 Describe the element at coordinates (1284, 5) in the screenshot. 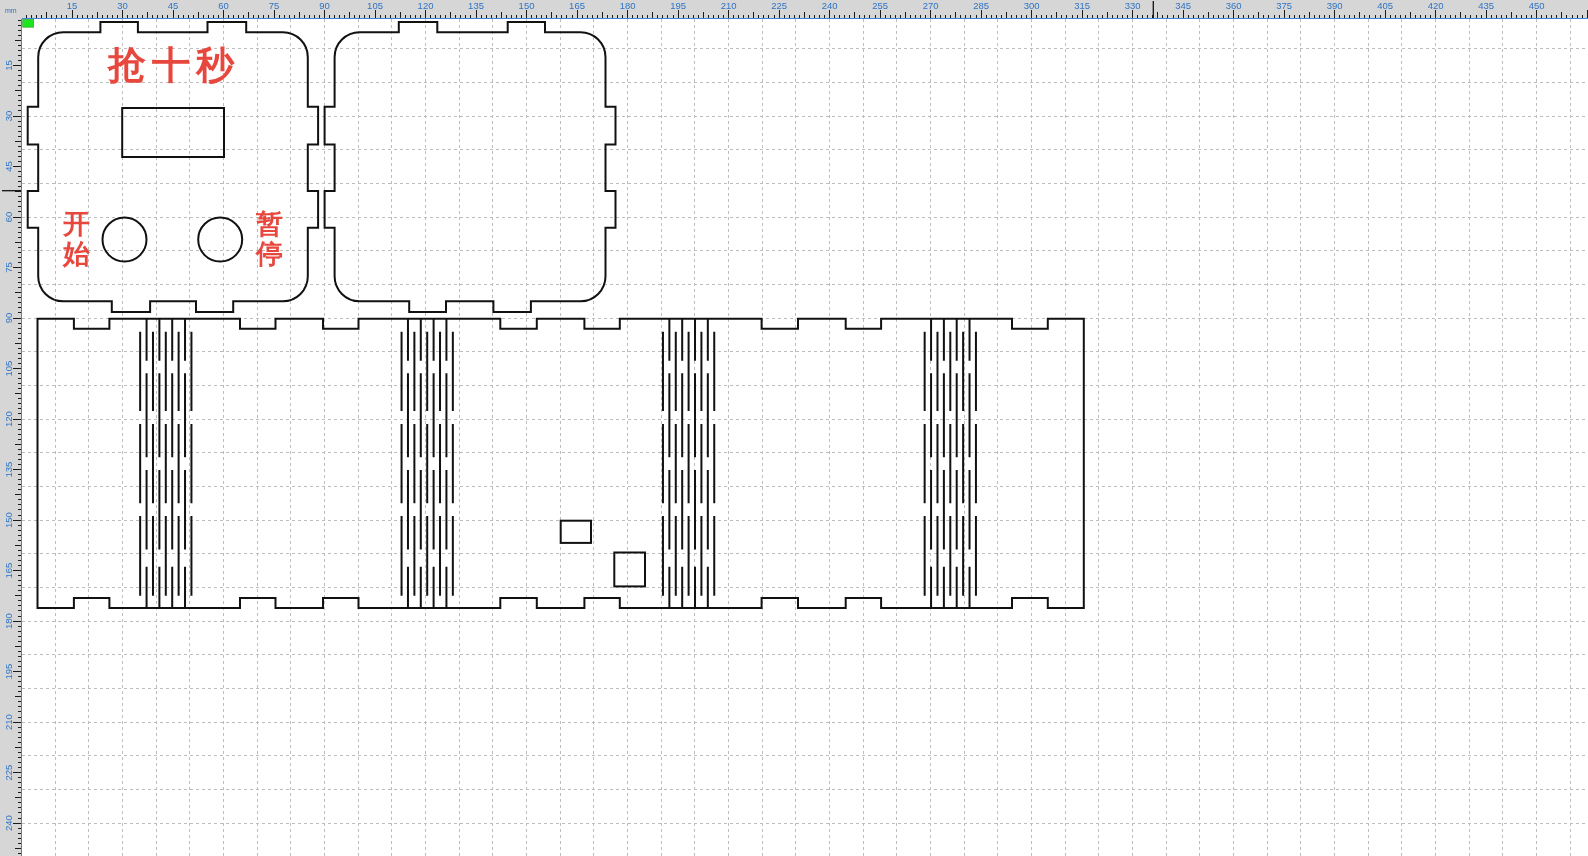

I see `ruler-label: 375` at that location.